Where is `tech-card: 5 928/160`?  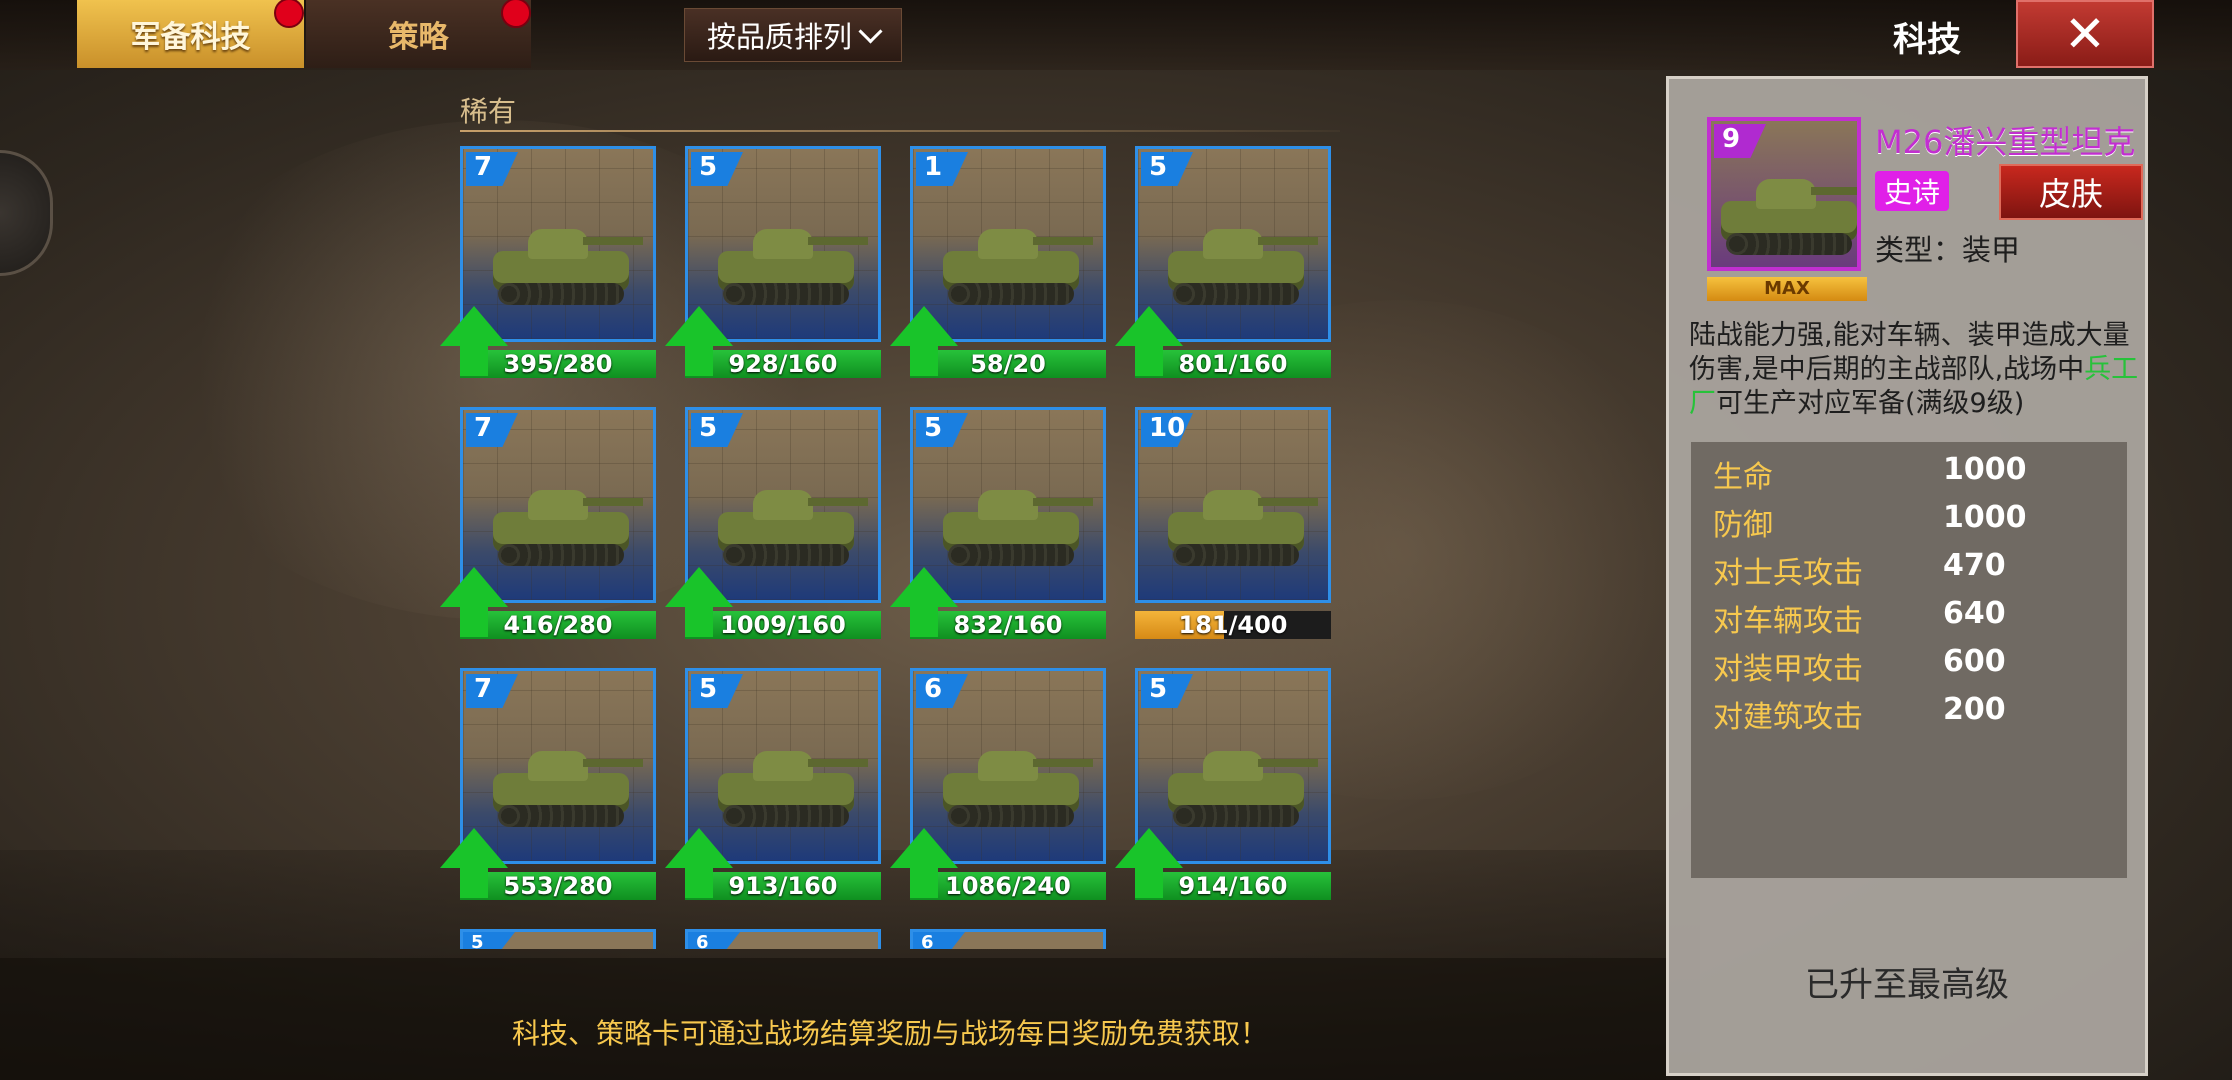
tech-card: 5 928/160 is located at coordinates (773, 265).